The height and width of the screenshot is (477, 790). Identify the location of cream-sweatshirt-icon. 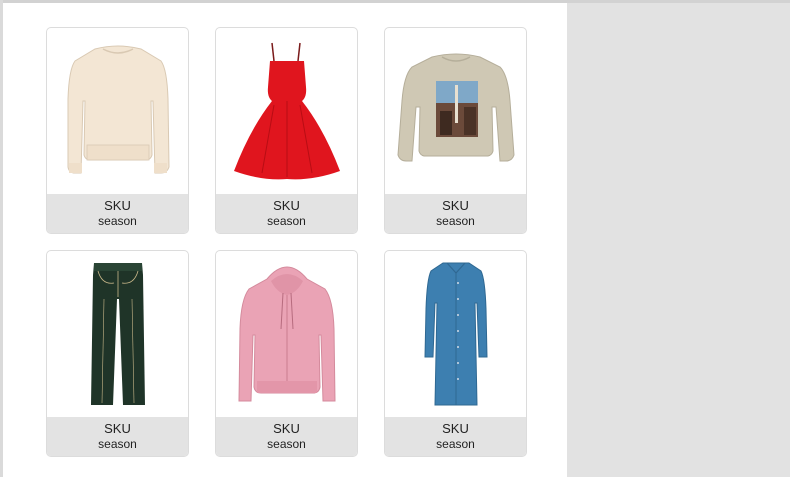
(118, 109).